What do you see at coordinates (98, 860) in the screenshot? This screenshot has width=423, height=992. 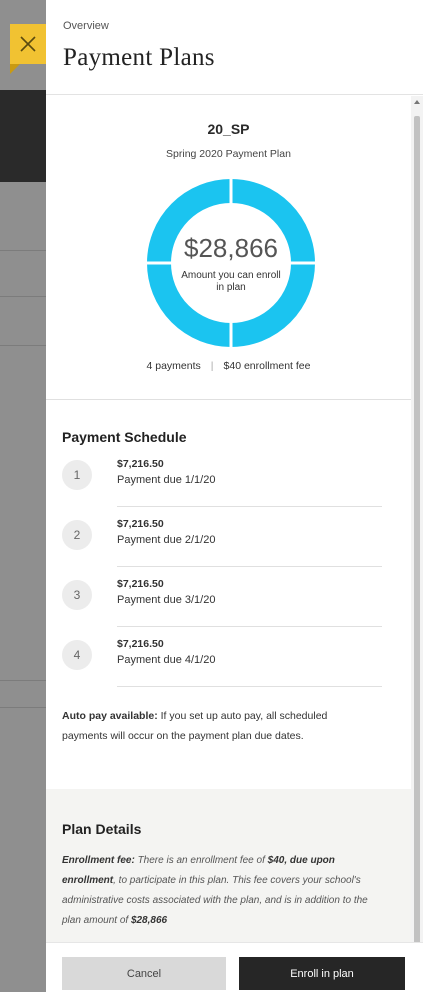 I see `fee-label: Enrollment fee:` at bounding box center [98, 860].